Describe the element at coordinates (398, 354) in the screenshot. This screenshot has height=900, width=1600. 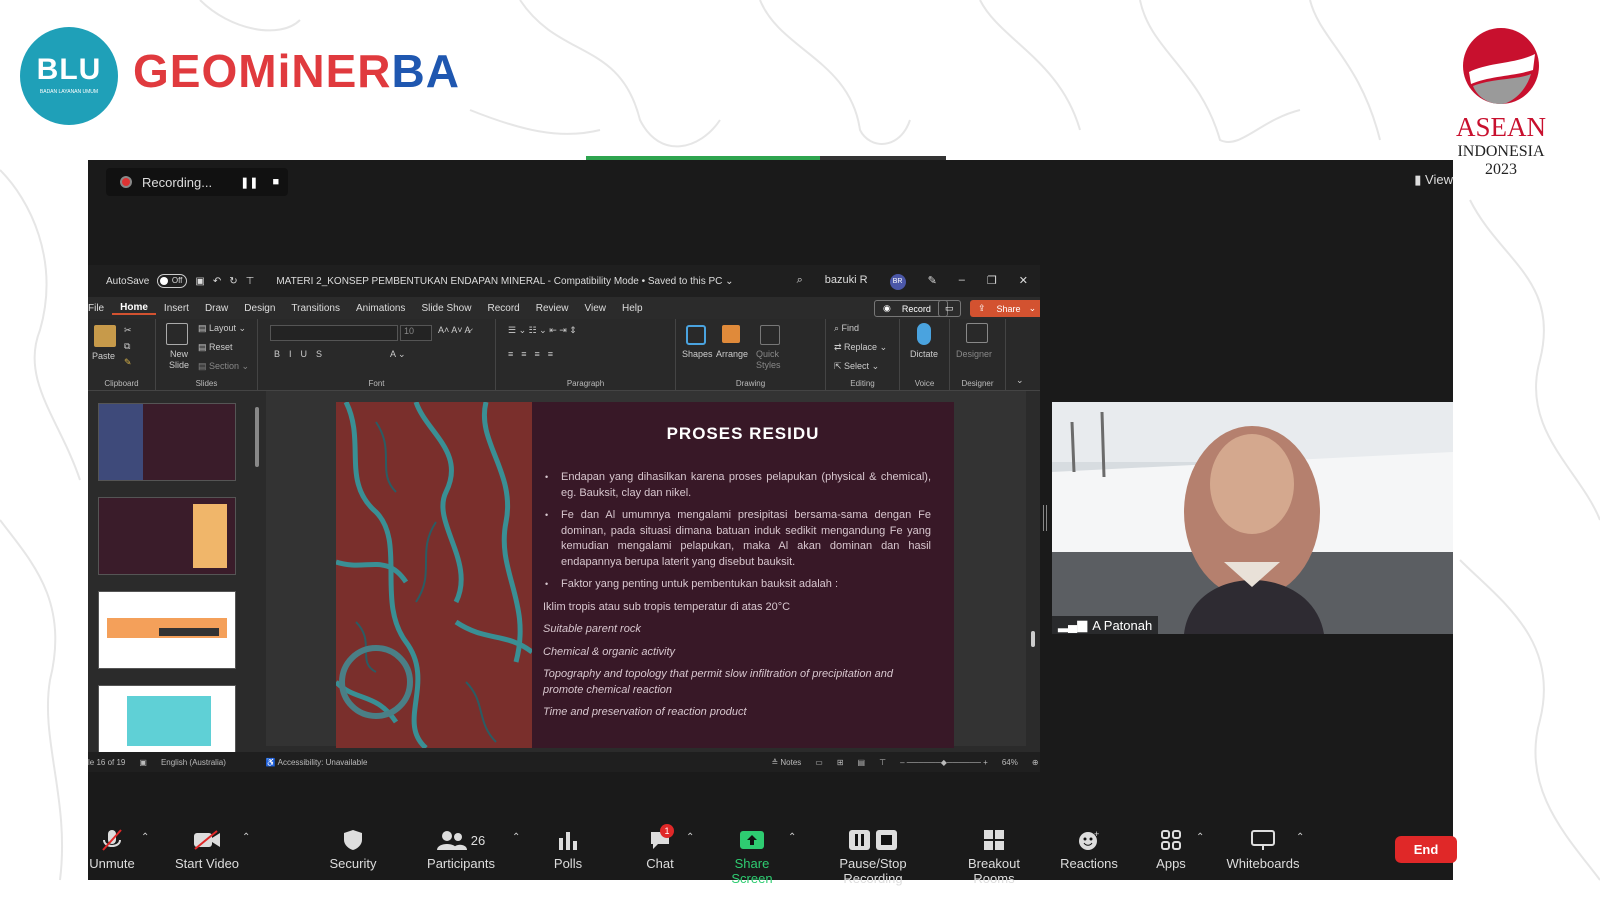
I see `font-color-icon: A ⌄` at that location.